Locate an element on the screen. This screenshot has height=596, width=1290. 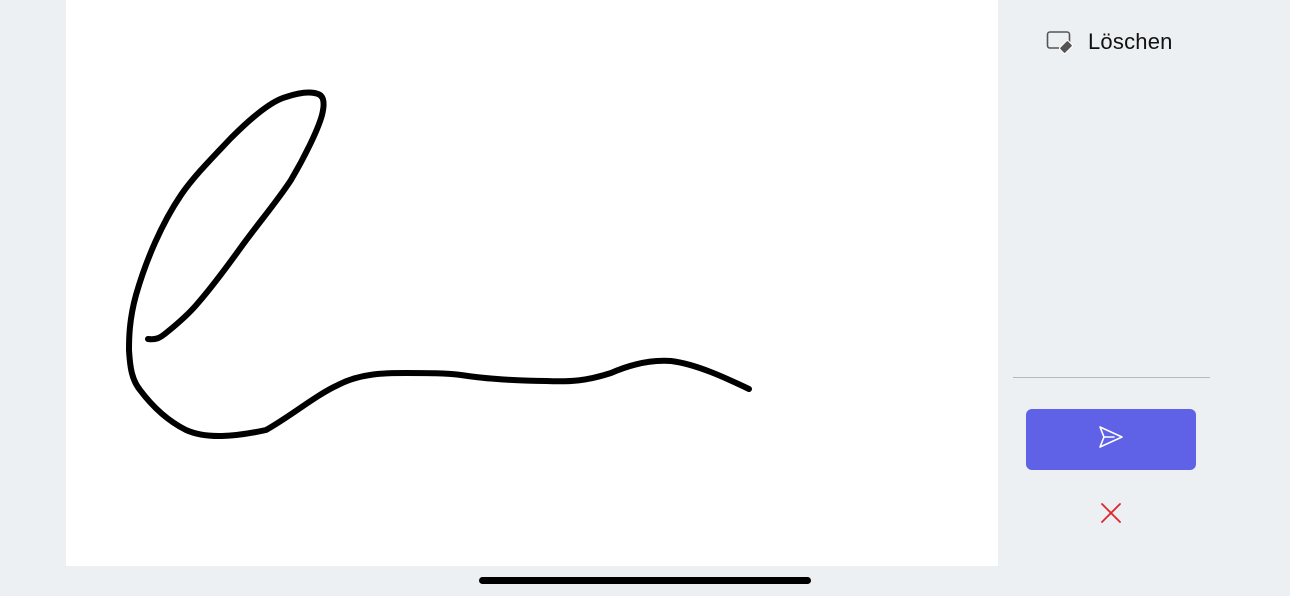
eraser-icon is located at coordinates (1060, 42).